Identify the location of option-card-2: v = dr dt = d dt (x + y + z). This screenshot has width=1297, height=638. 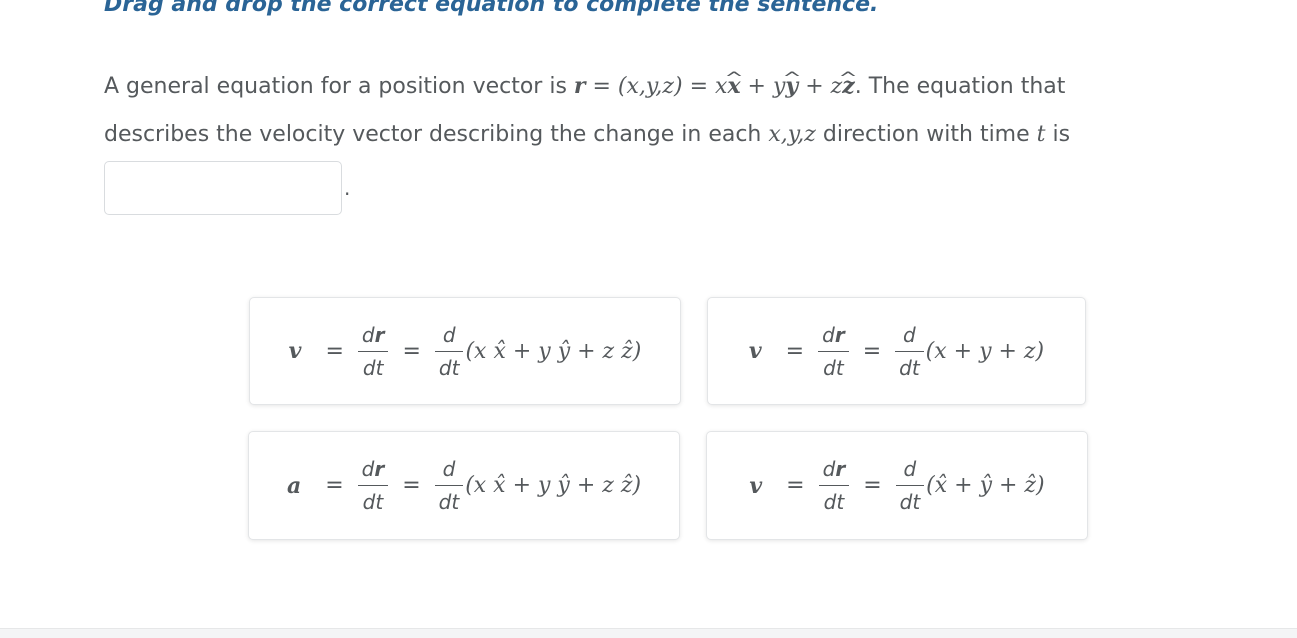
(896, 351).